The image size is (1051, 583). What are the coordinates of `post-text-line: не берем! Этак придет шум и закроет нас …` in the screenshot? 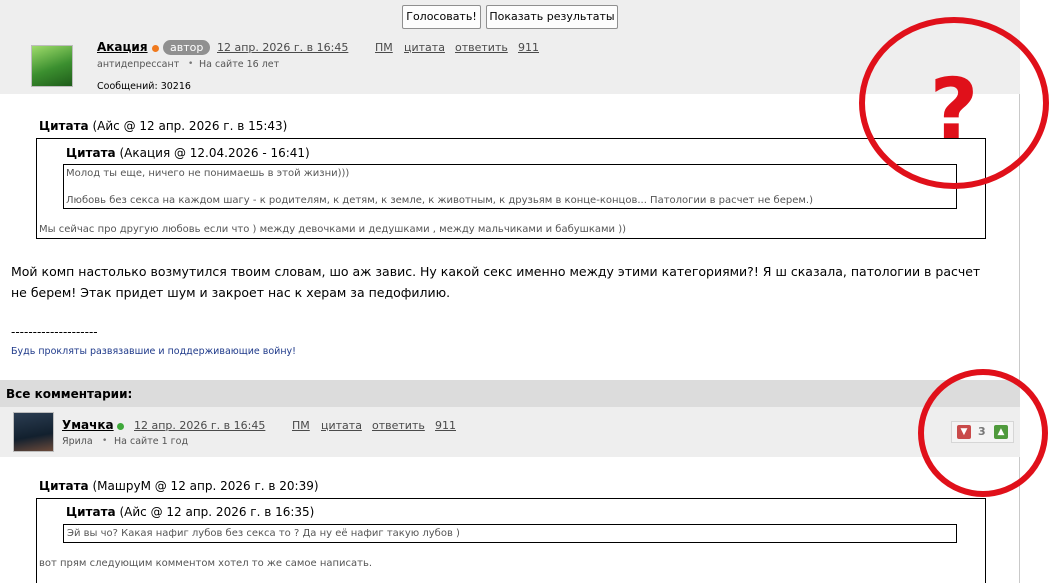 It's located at (231, 292).